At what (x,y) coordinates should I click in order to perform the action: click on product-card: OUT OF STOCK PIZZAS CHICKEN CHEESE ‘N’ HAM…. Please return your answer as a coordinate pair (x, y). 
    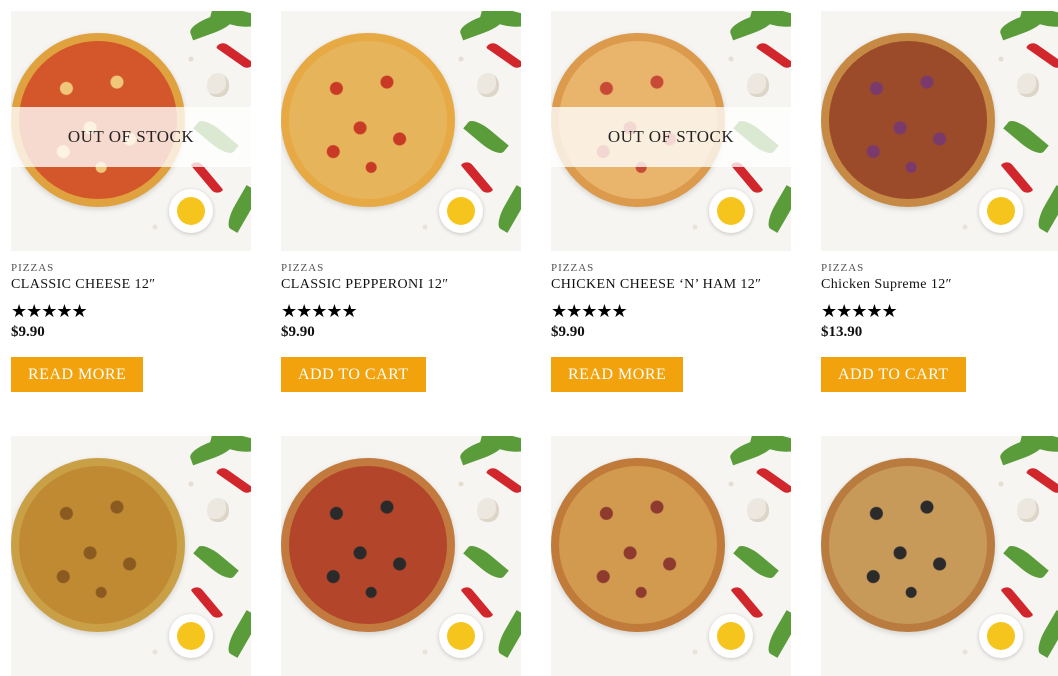
    Looking at the image, I should click on (671, 201).